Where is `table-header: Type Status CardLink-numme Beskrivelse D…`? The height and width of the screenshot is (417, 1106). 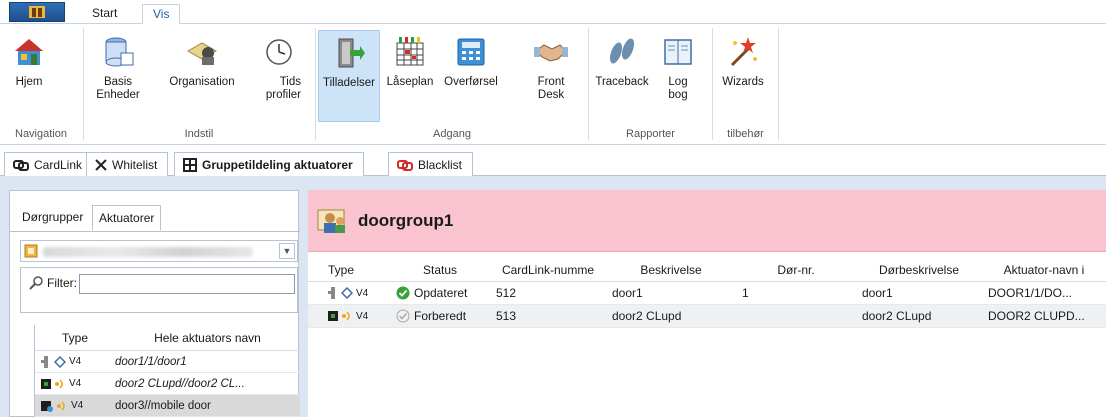 table-header: Type Status CardLink-numme Beskrivelse D… is located at coordinates (707, 270).